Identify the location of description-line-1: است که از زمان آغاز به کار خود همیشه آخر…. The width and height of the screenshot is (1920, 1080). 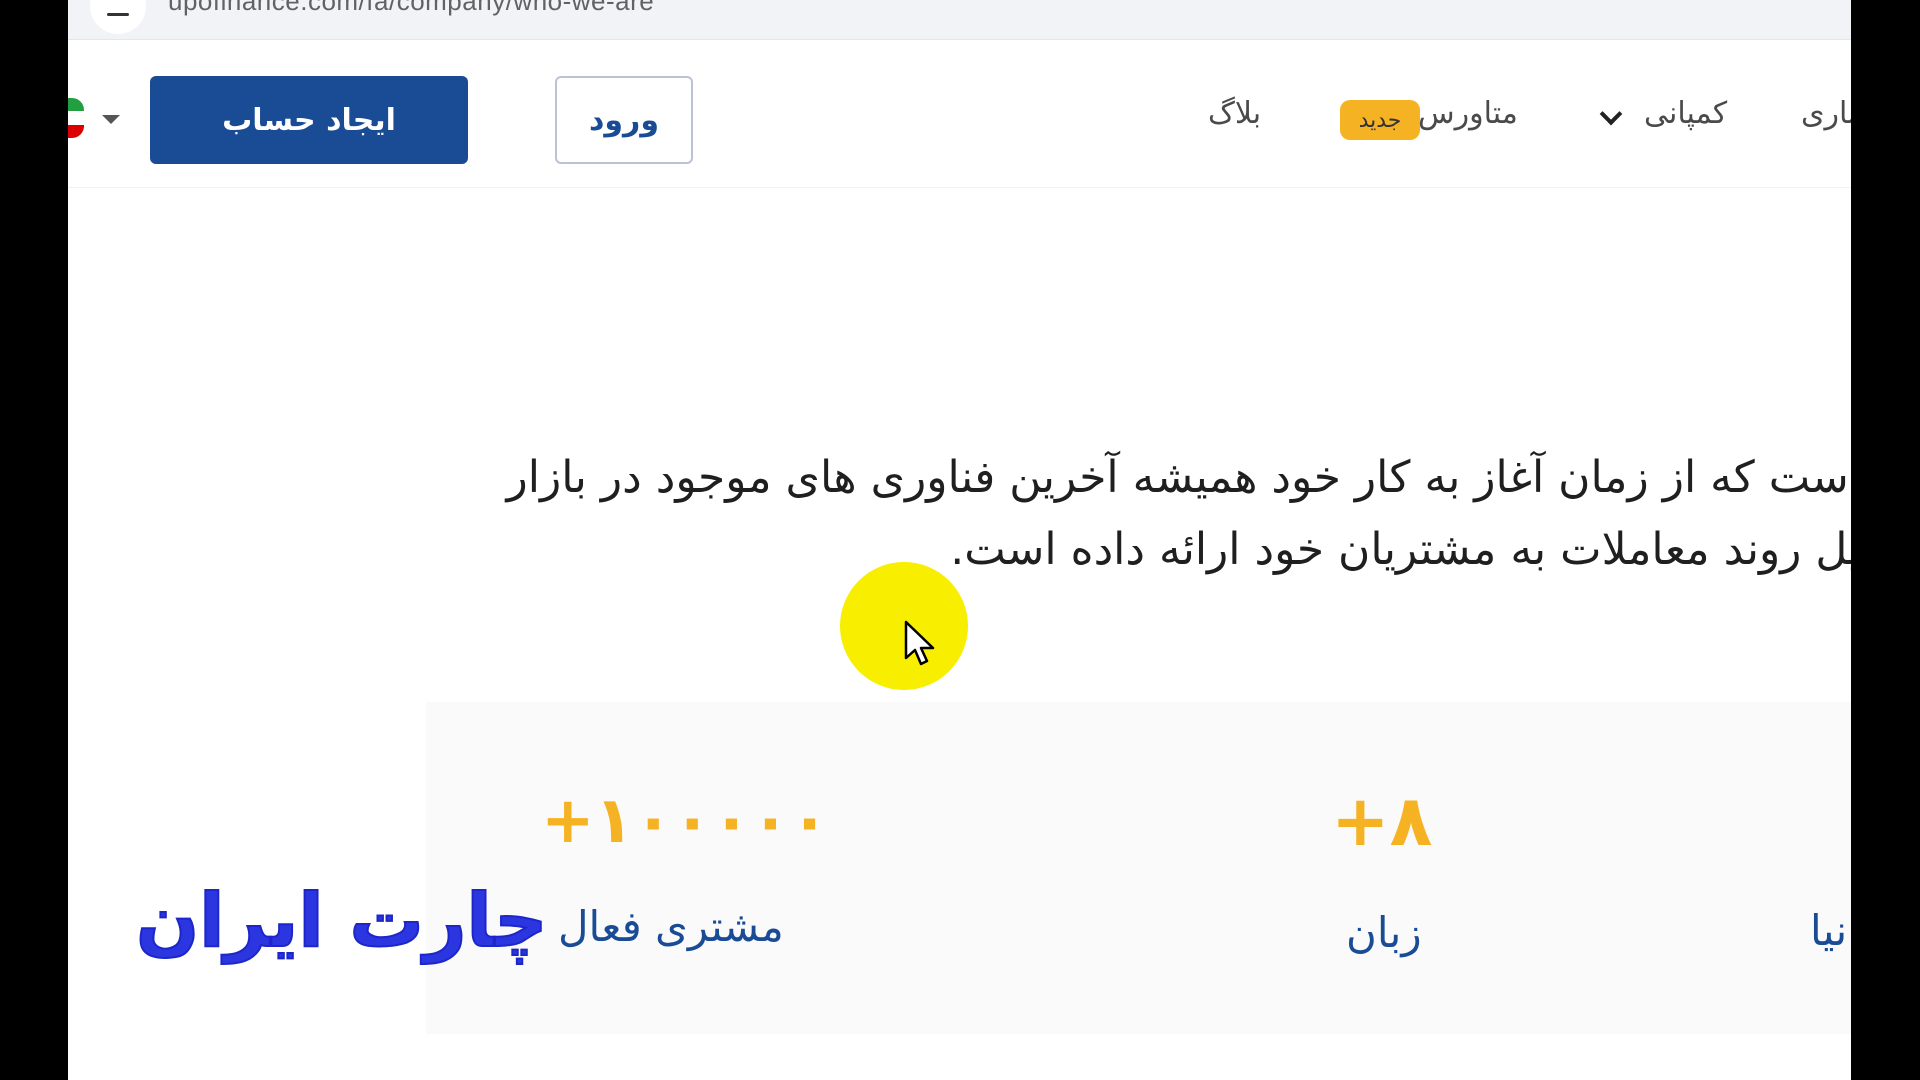
(1178, 477).